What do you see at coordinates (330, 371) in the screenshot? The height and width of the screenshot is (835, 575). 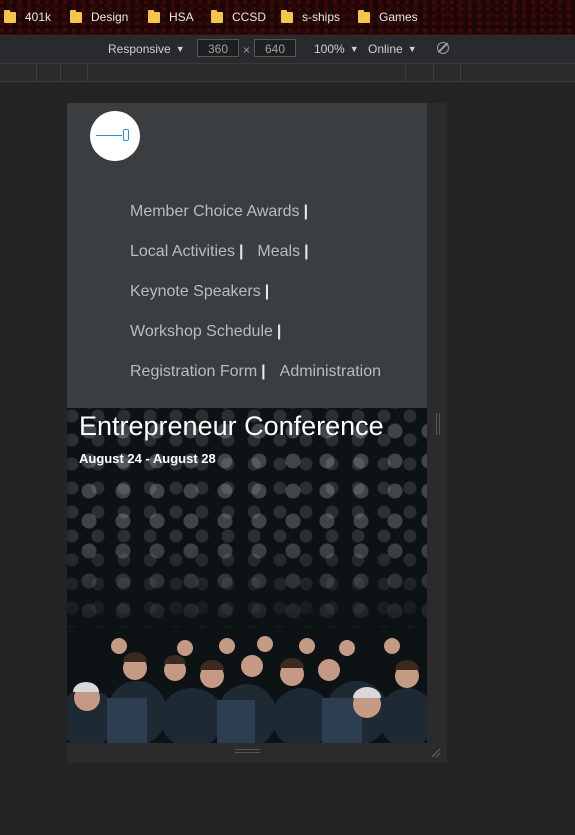 I see `nav-administration: Administration` at bounding box center [330, 371].